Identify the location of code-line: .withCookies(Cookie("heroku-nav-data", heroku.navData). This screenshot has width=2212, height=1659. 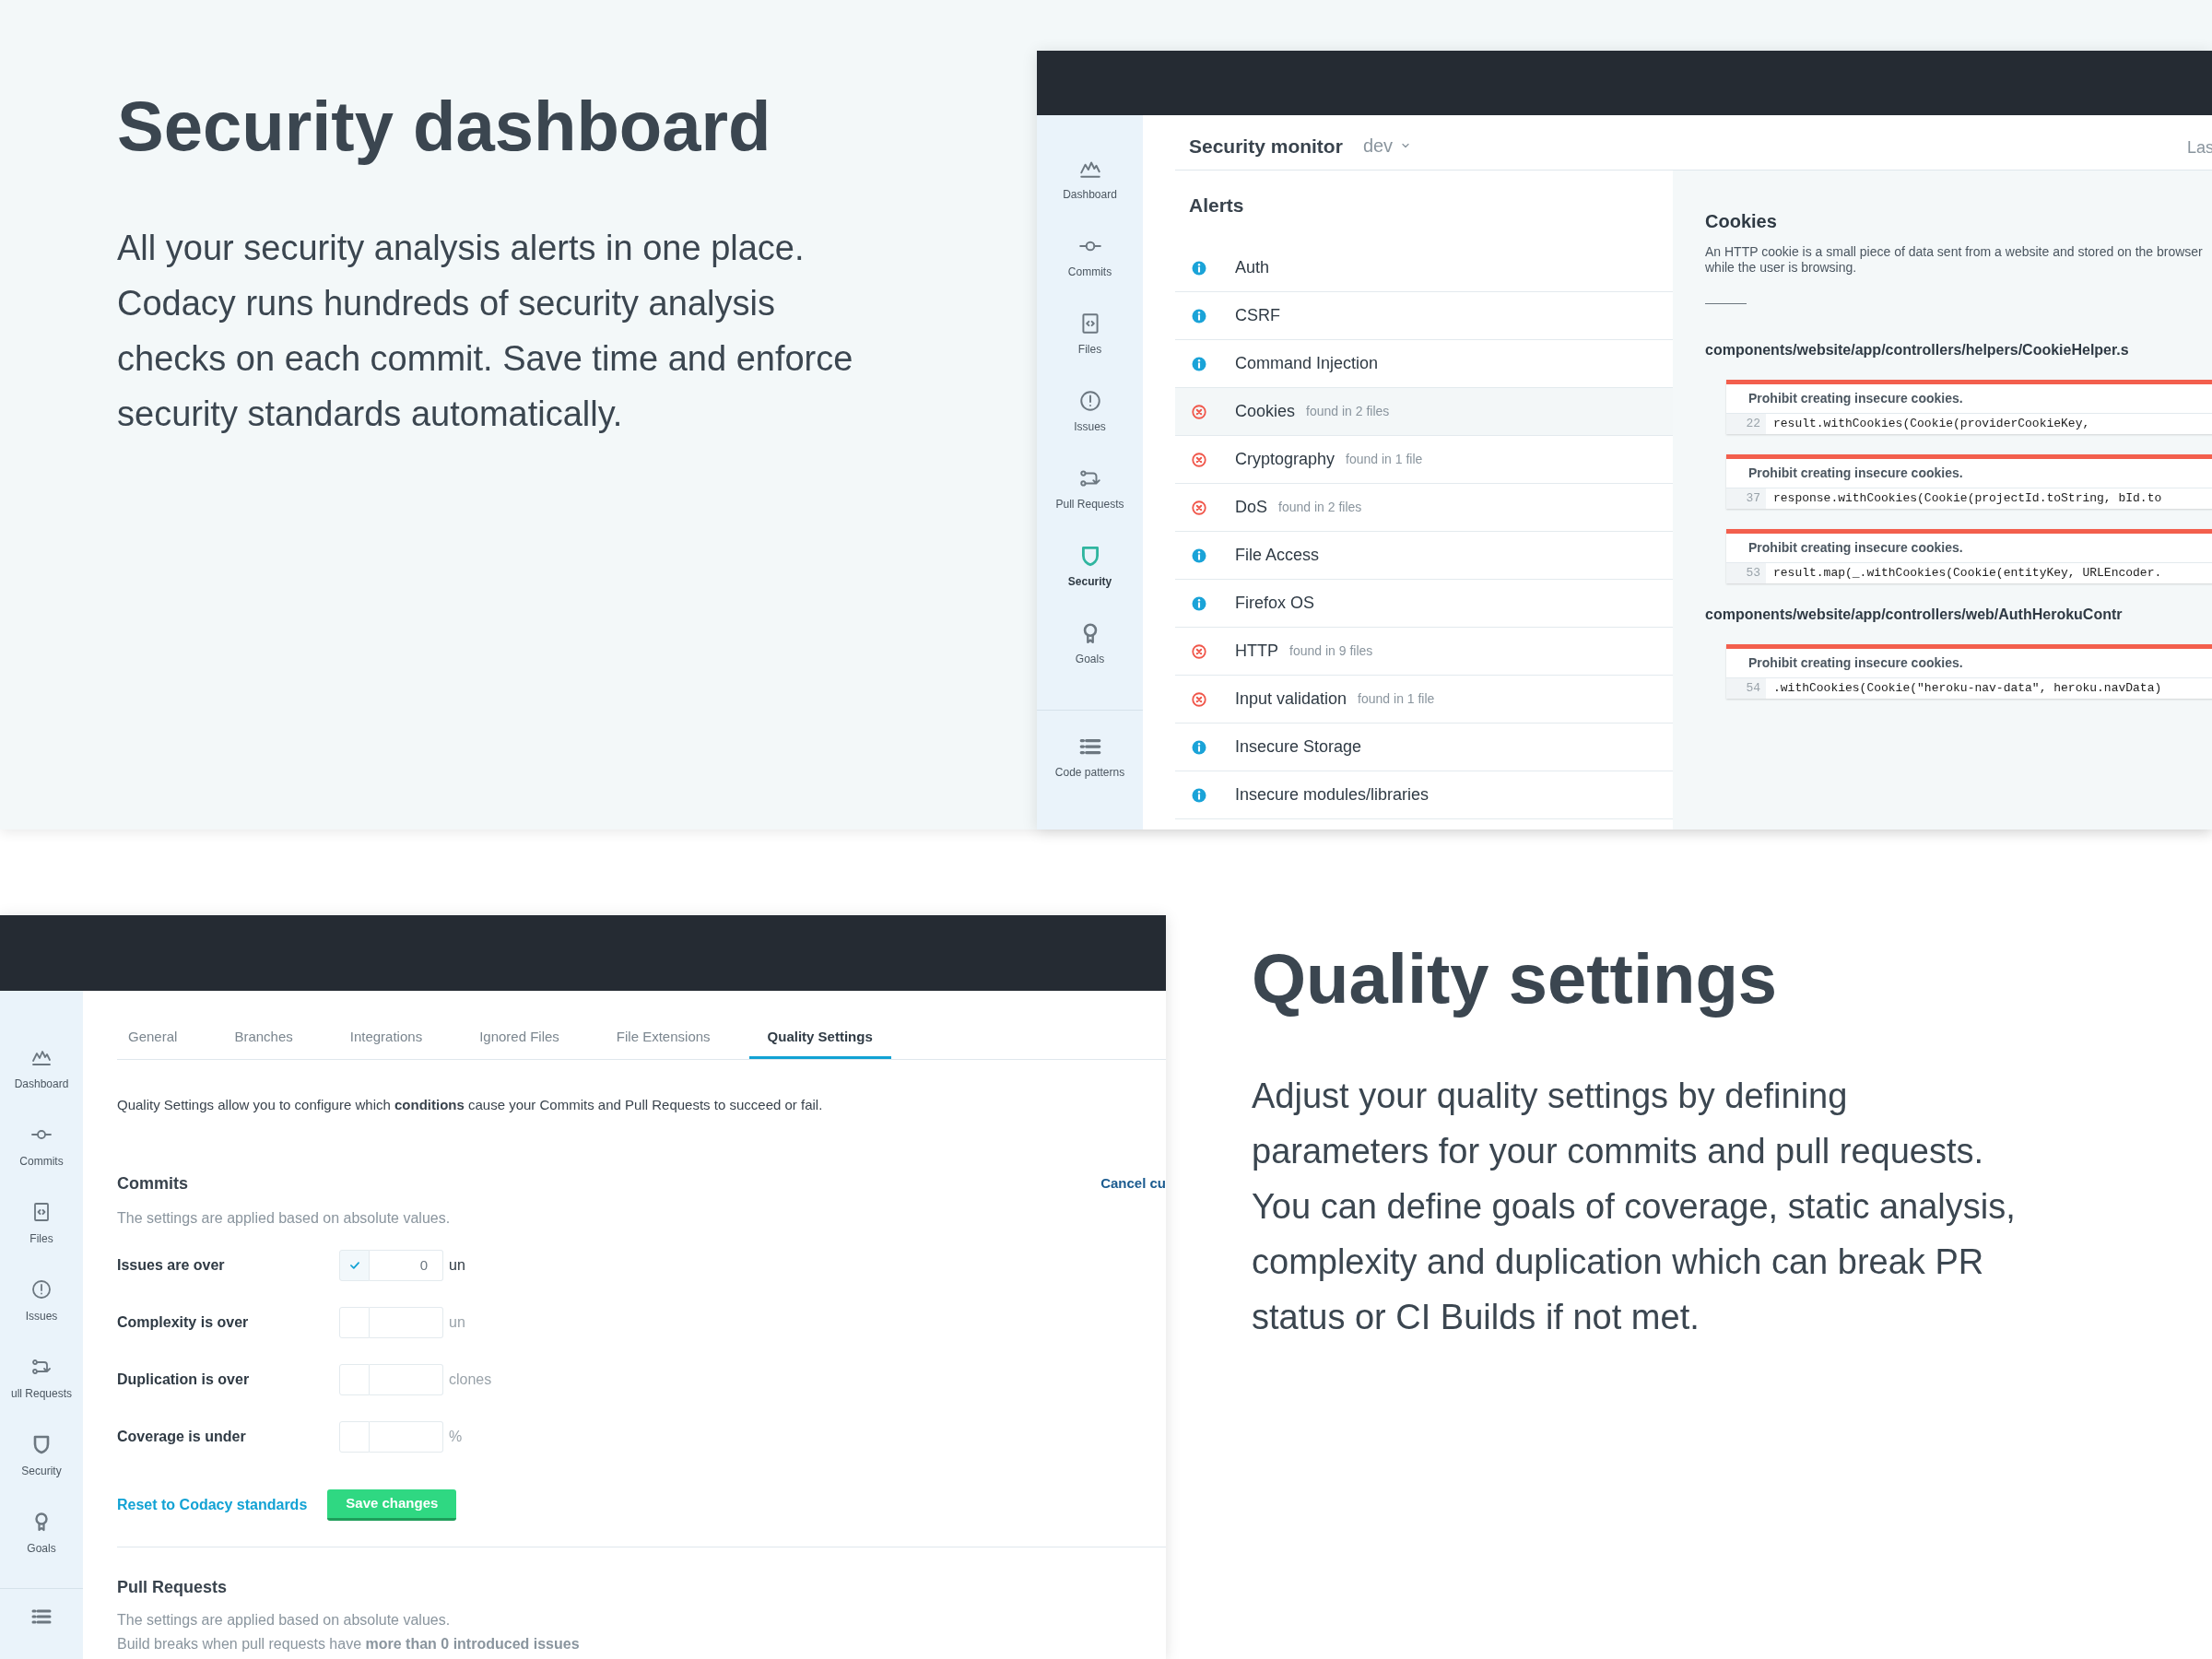
(1967, 689).